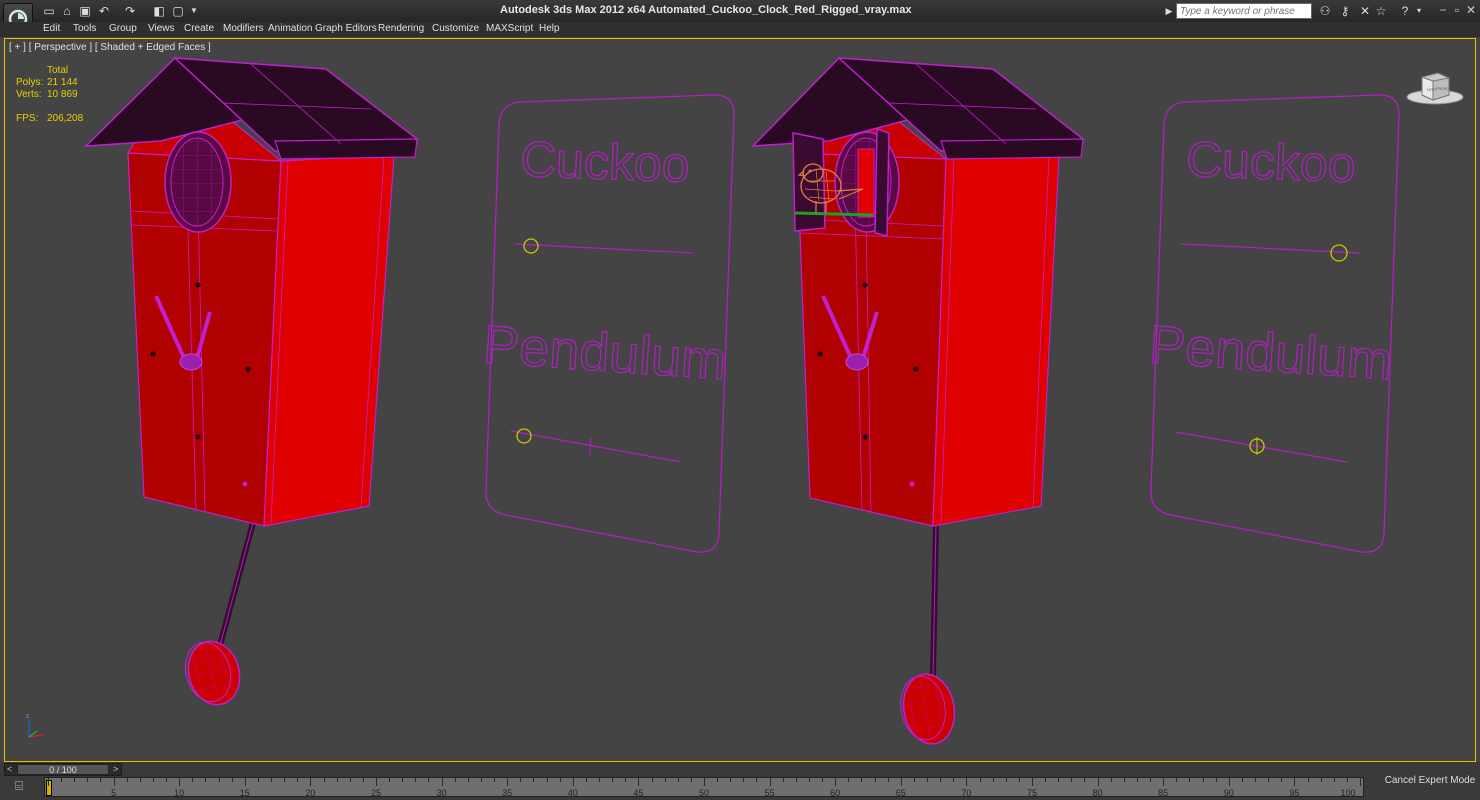 The image size is (1480, 800). What do you see at coordinates (1365, 11) in the screenshot?
I see `communication-icon: ✕` at bounding box center [1365, 11].